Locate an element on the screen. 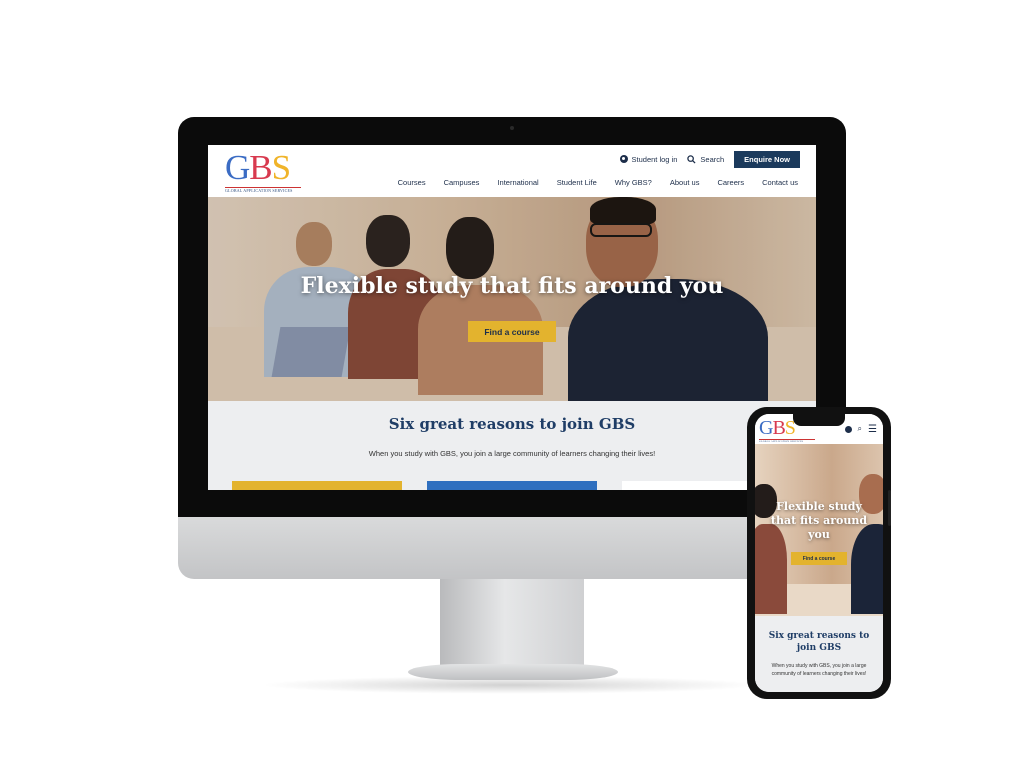 Image resolution: width=1024 pixels, height=768 pixels. user-icon is located at coordinates (623, 159).